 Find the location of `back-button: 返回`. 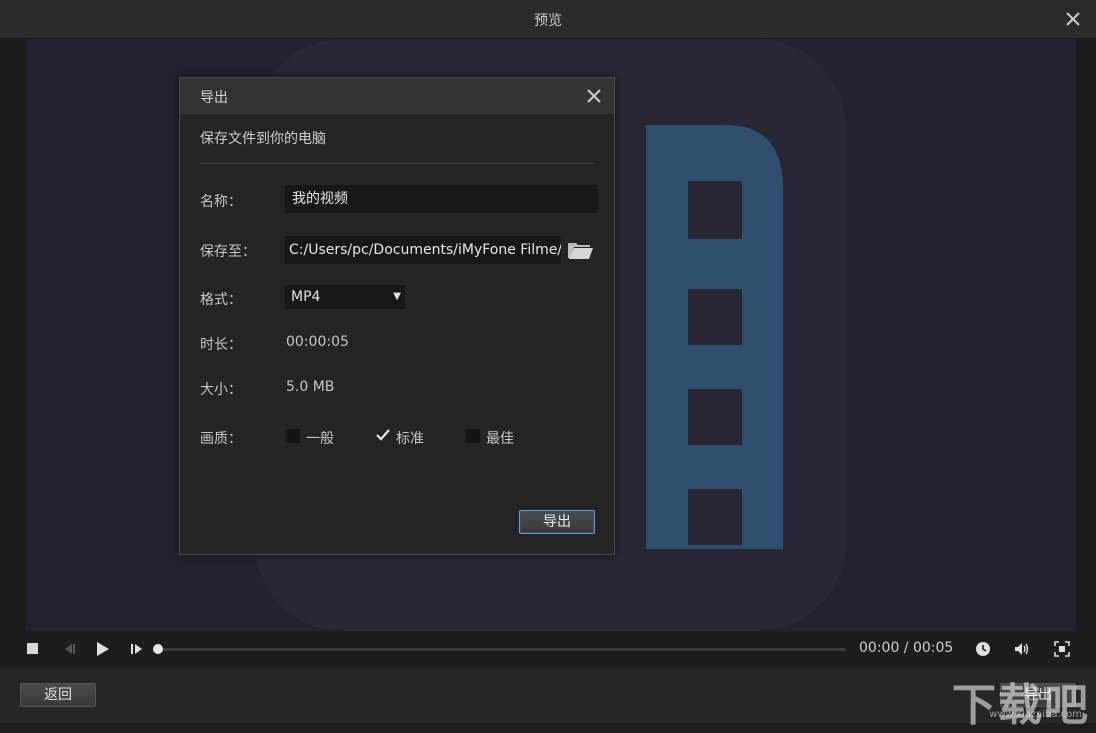

back-button: 返回 is located at coordinates (58, 695).